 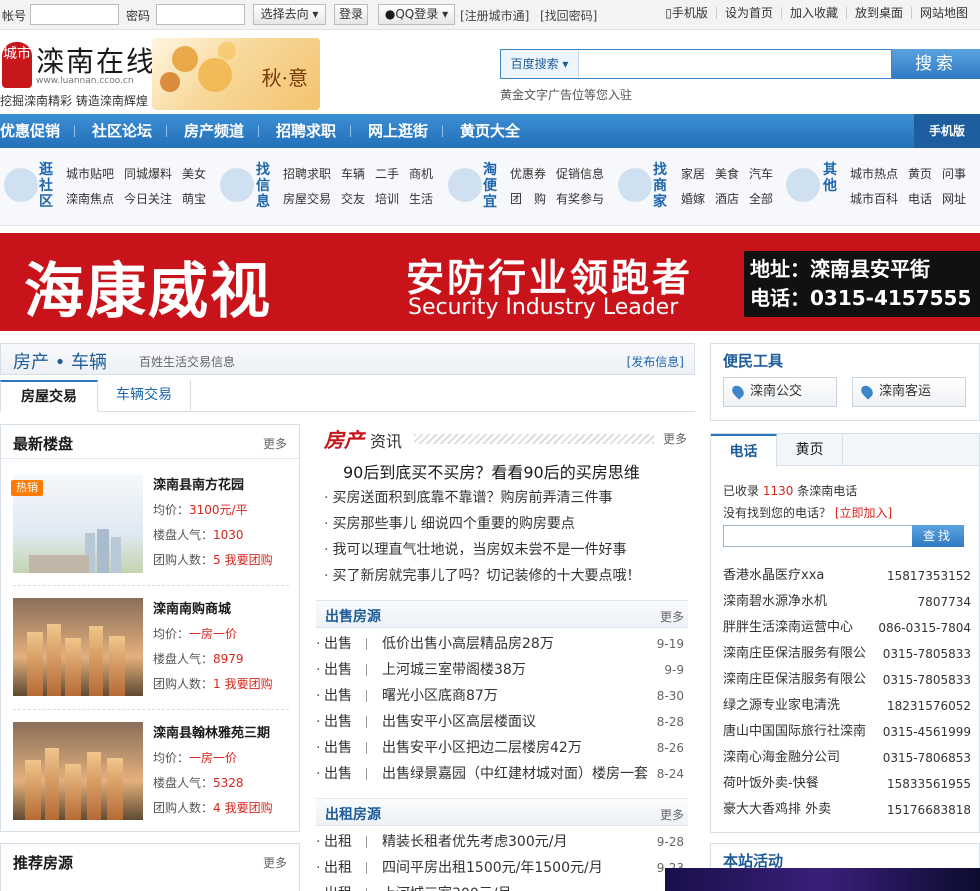 I want to click on join-link: [立即加入], so click(x=863, y=513).